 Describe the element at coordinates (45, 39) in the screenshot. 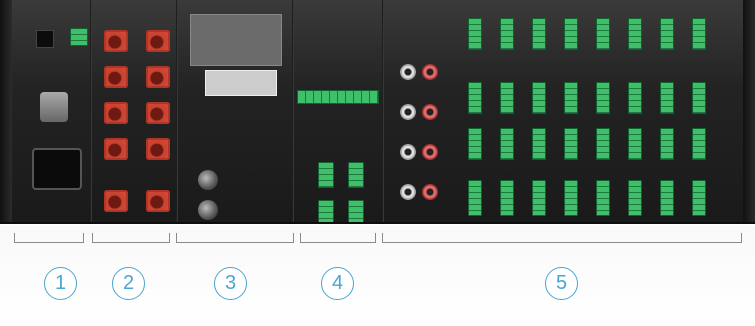

I see `switch-icon` at that location.